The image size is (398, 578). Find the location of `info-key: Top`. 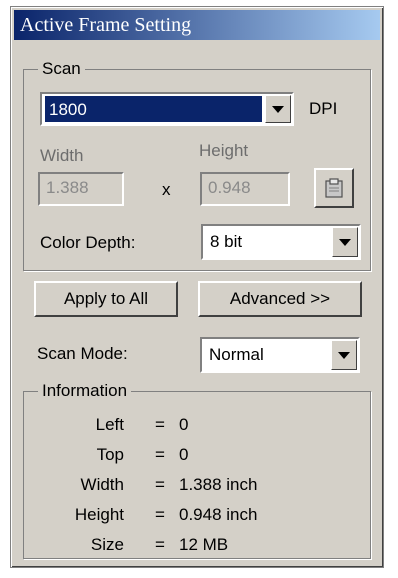

info-key: Top is located at coordinates (110, 454).